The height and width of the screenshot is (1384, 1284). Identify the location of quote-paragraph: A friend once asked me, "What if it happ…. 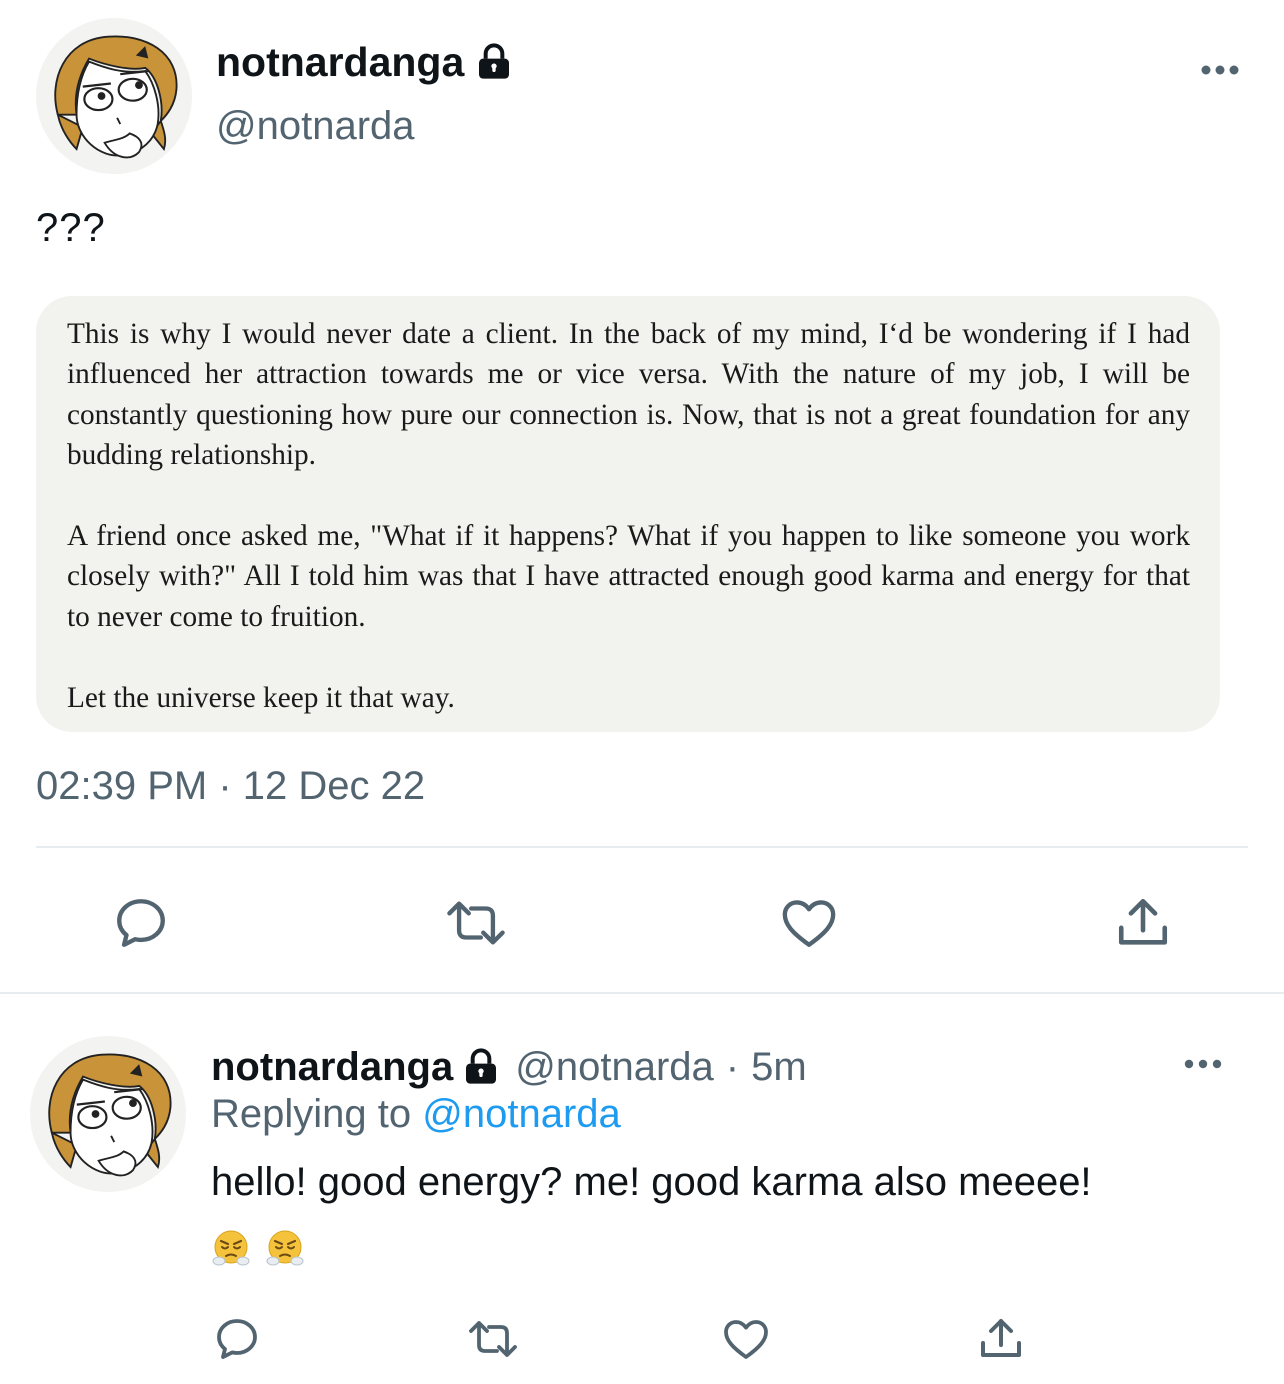
(628, 576).